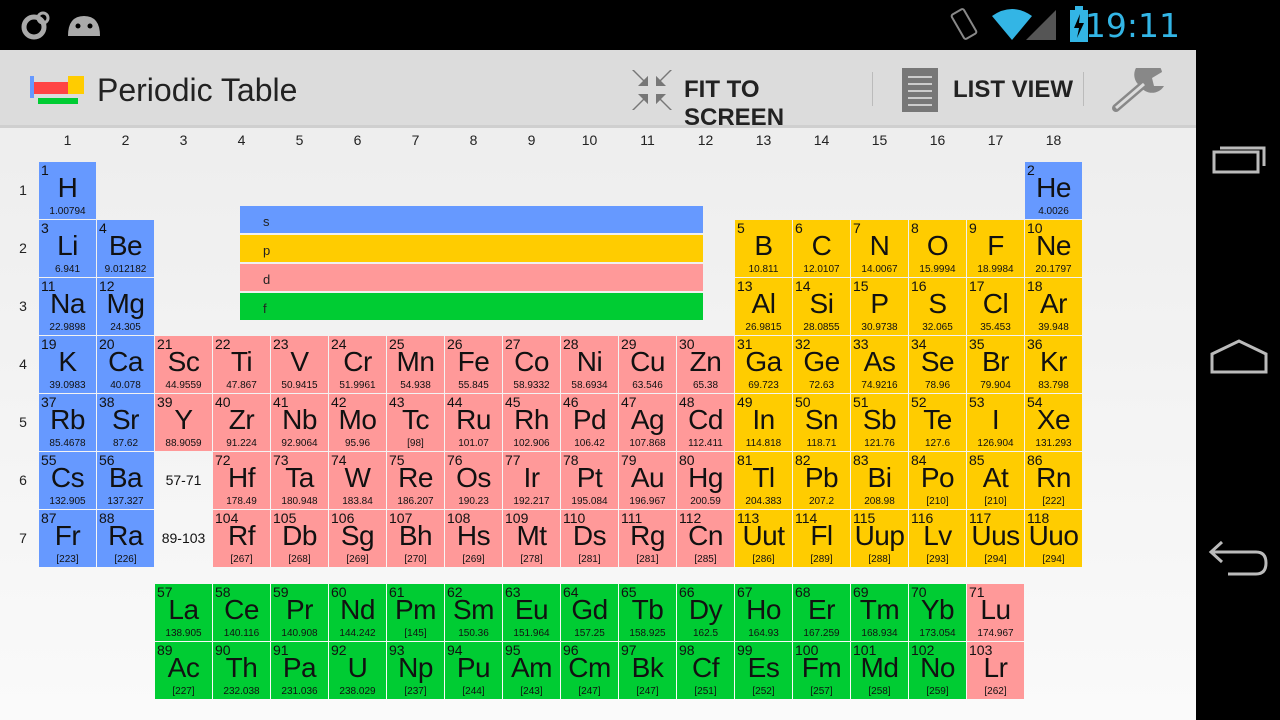 This screenshot has width=1280, height=720. Describe the element at coordinates (986, 89) in the screenshot. I see `list-view-button: LIST VIEW` at that location.